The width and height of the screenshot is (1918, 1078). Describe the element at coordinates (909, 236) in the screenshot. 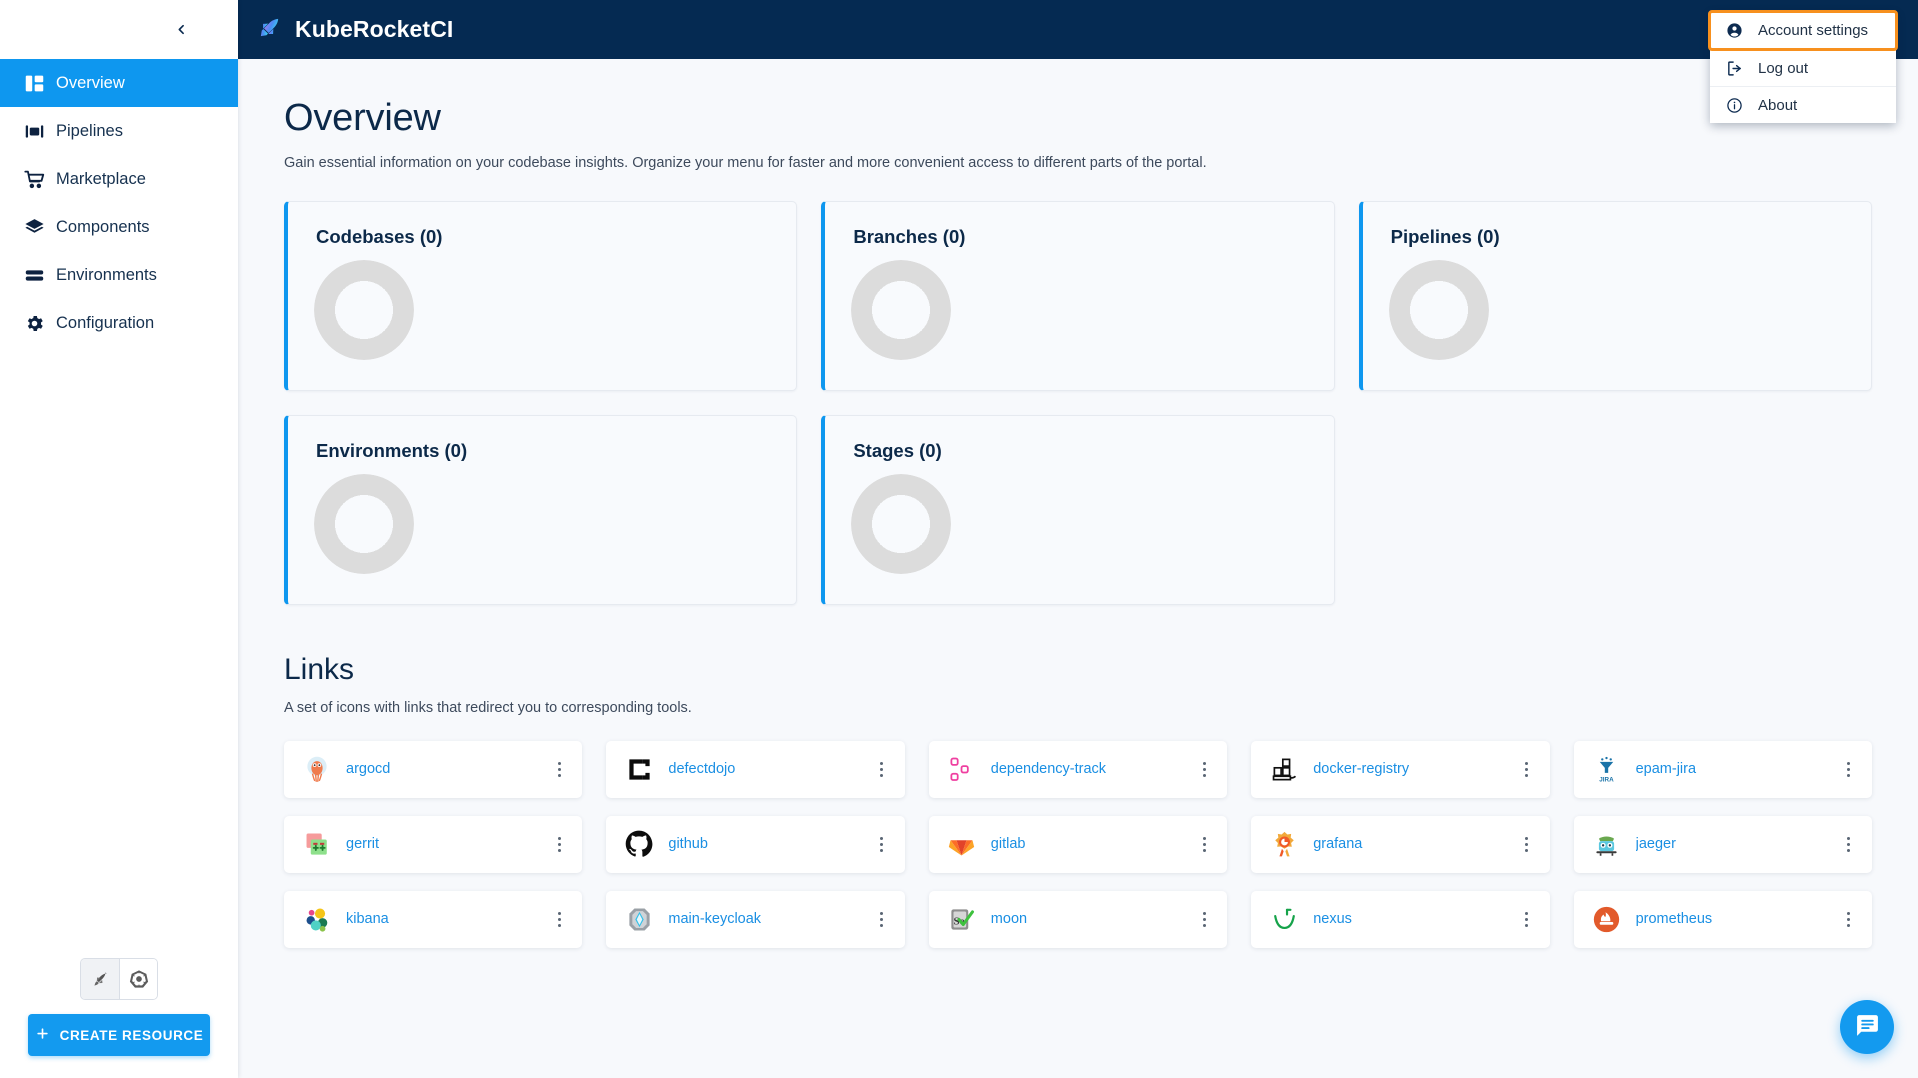

I see `stat-card-title: Branches (0)` at that location.